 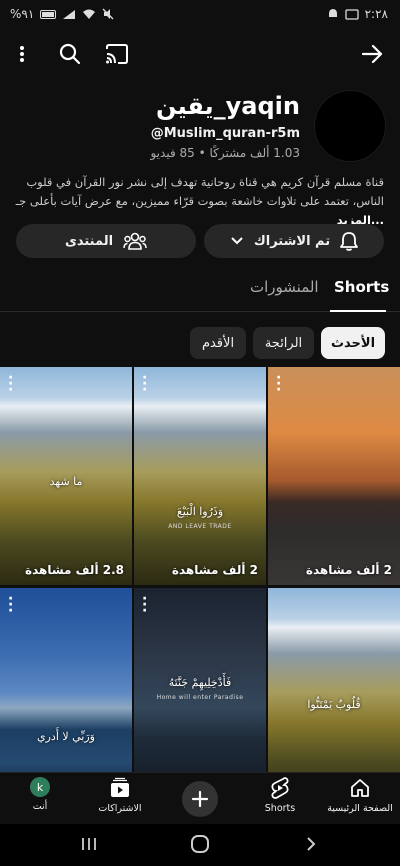 I want to click on short-item: · · · 2 ألف مشاهدة, so click(x=334, y=476).